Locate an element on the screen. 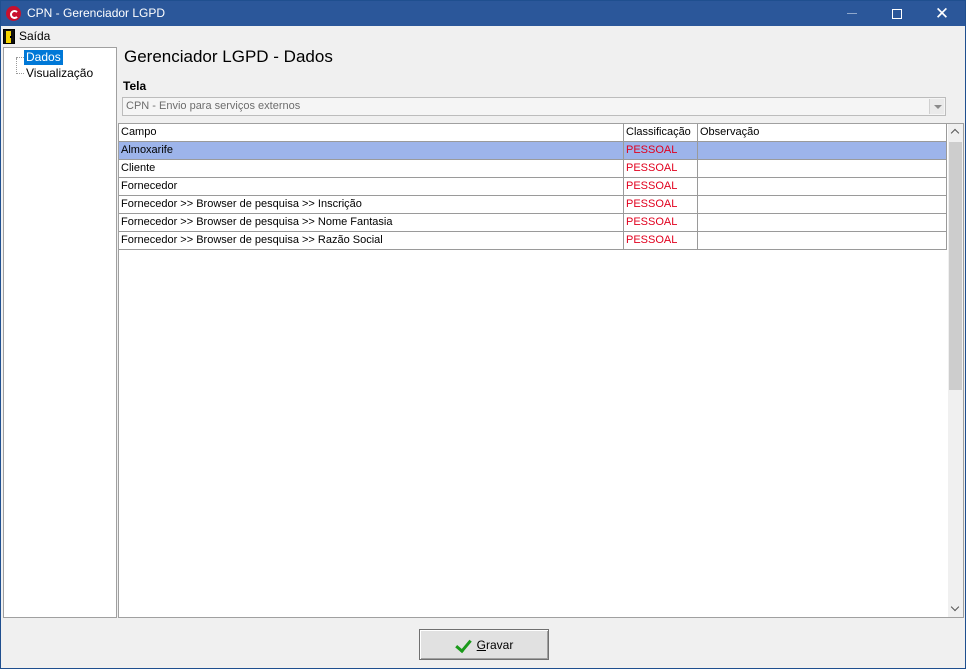 Image resolution: width=966 pixels, height=669 pixels. navigation-tree: Dados Visualização is located at coordinates (60, 332).